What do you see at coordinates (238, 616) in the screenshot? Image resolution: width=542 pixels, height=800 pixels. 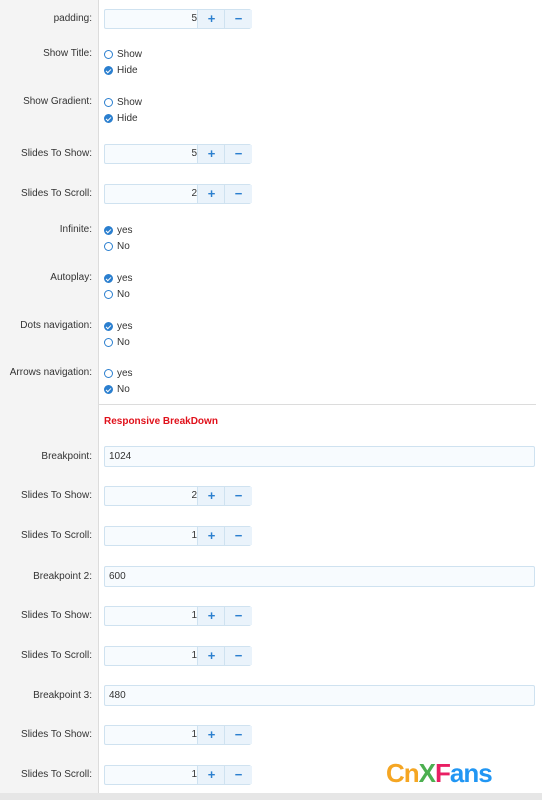 I see `breakpoint-2-show-decrement-button: −` at bounding box center [238, 616].